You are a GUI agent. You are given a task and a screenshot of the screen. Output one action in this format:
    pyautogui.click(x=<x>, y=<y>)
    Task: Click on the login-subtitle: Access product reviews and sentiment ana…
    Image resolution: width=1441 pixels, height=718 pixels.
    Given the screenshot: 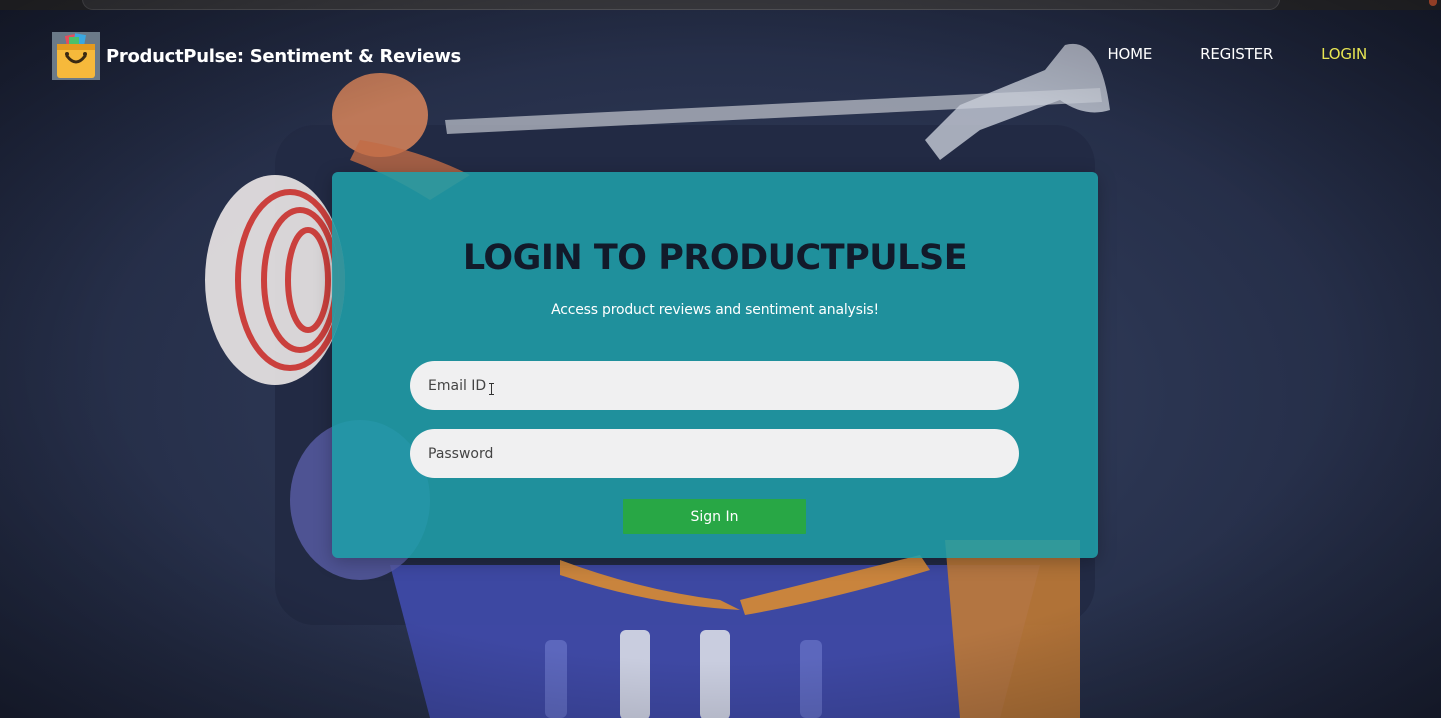 What is the action you would take?
    pyautogui.click(x=715, y=310)
    